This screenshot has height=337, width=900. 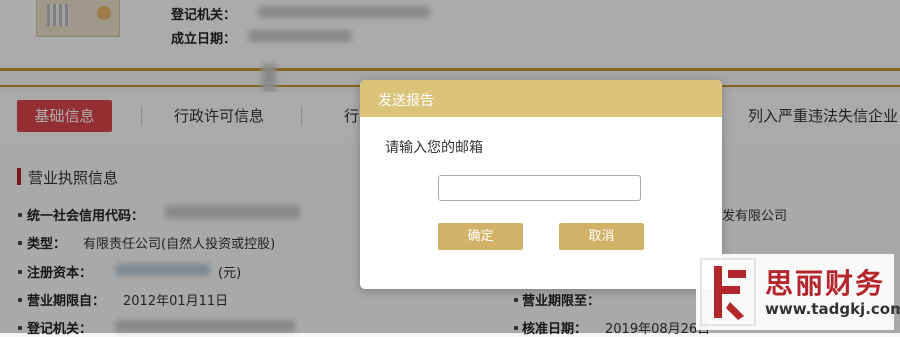 I want to click on dialog-title: 发送报告, so click(x=406, y=101).